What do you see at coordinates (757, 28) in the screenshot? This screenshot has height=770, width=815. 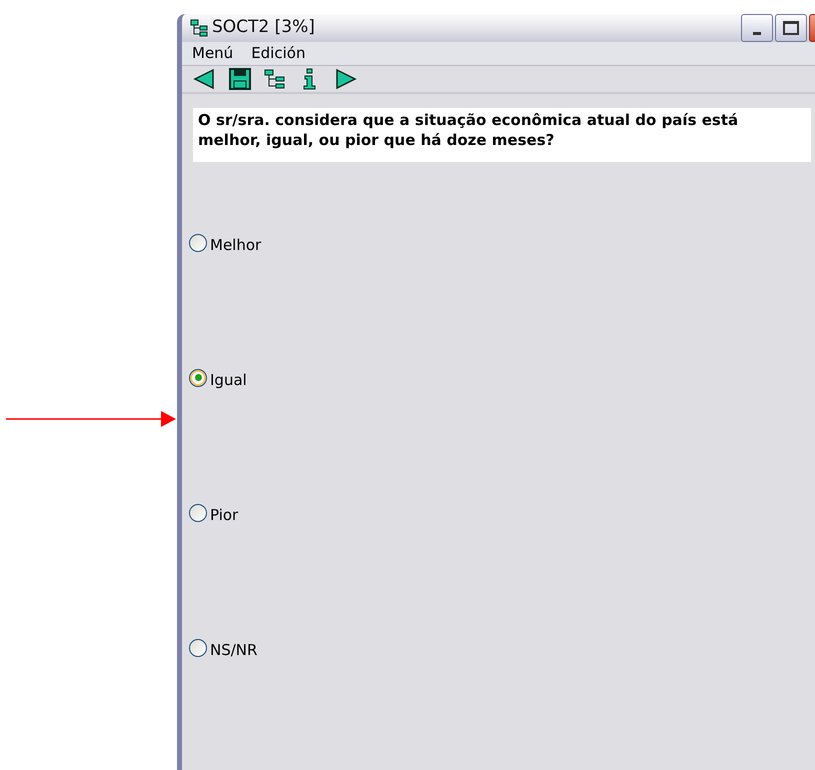 I see `minimize-button` at bounding box center [757, 28].